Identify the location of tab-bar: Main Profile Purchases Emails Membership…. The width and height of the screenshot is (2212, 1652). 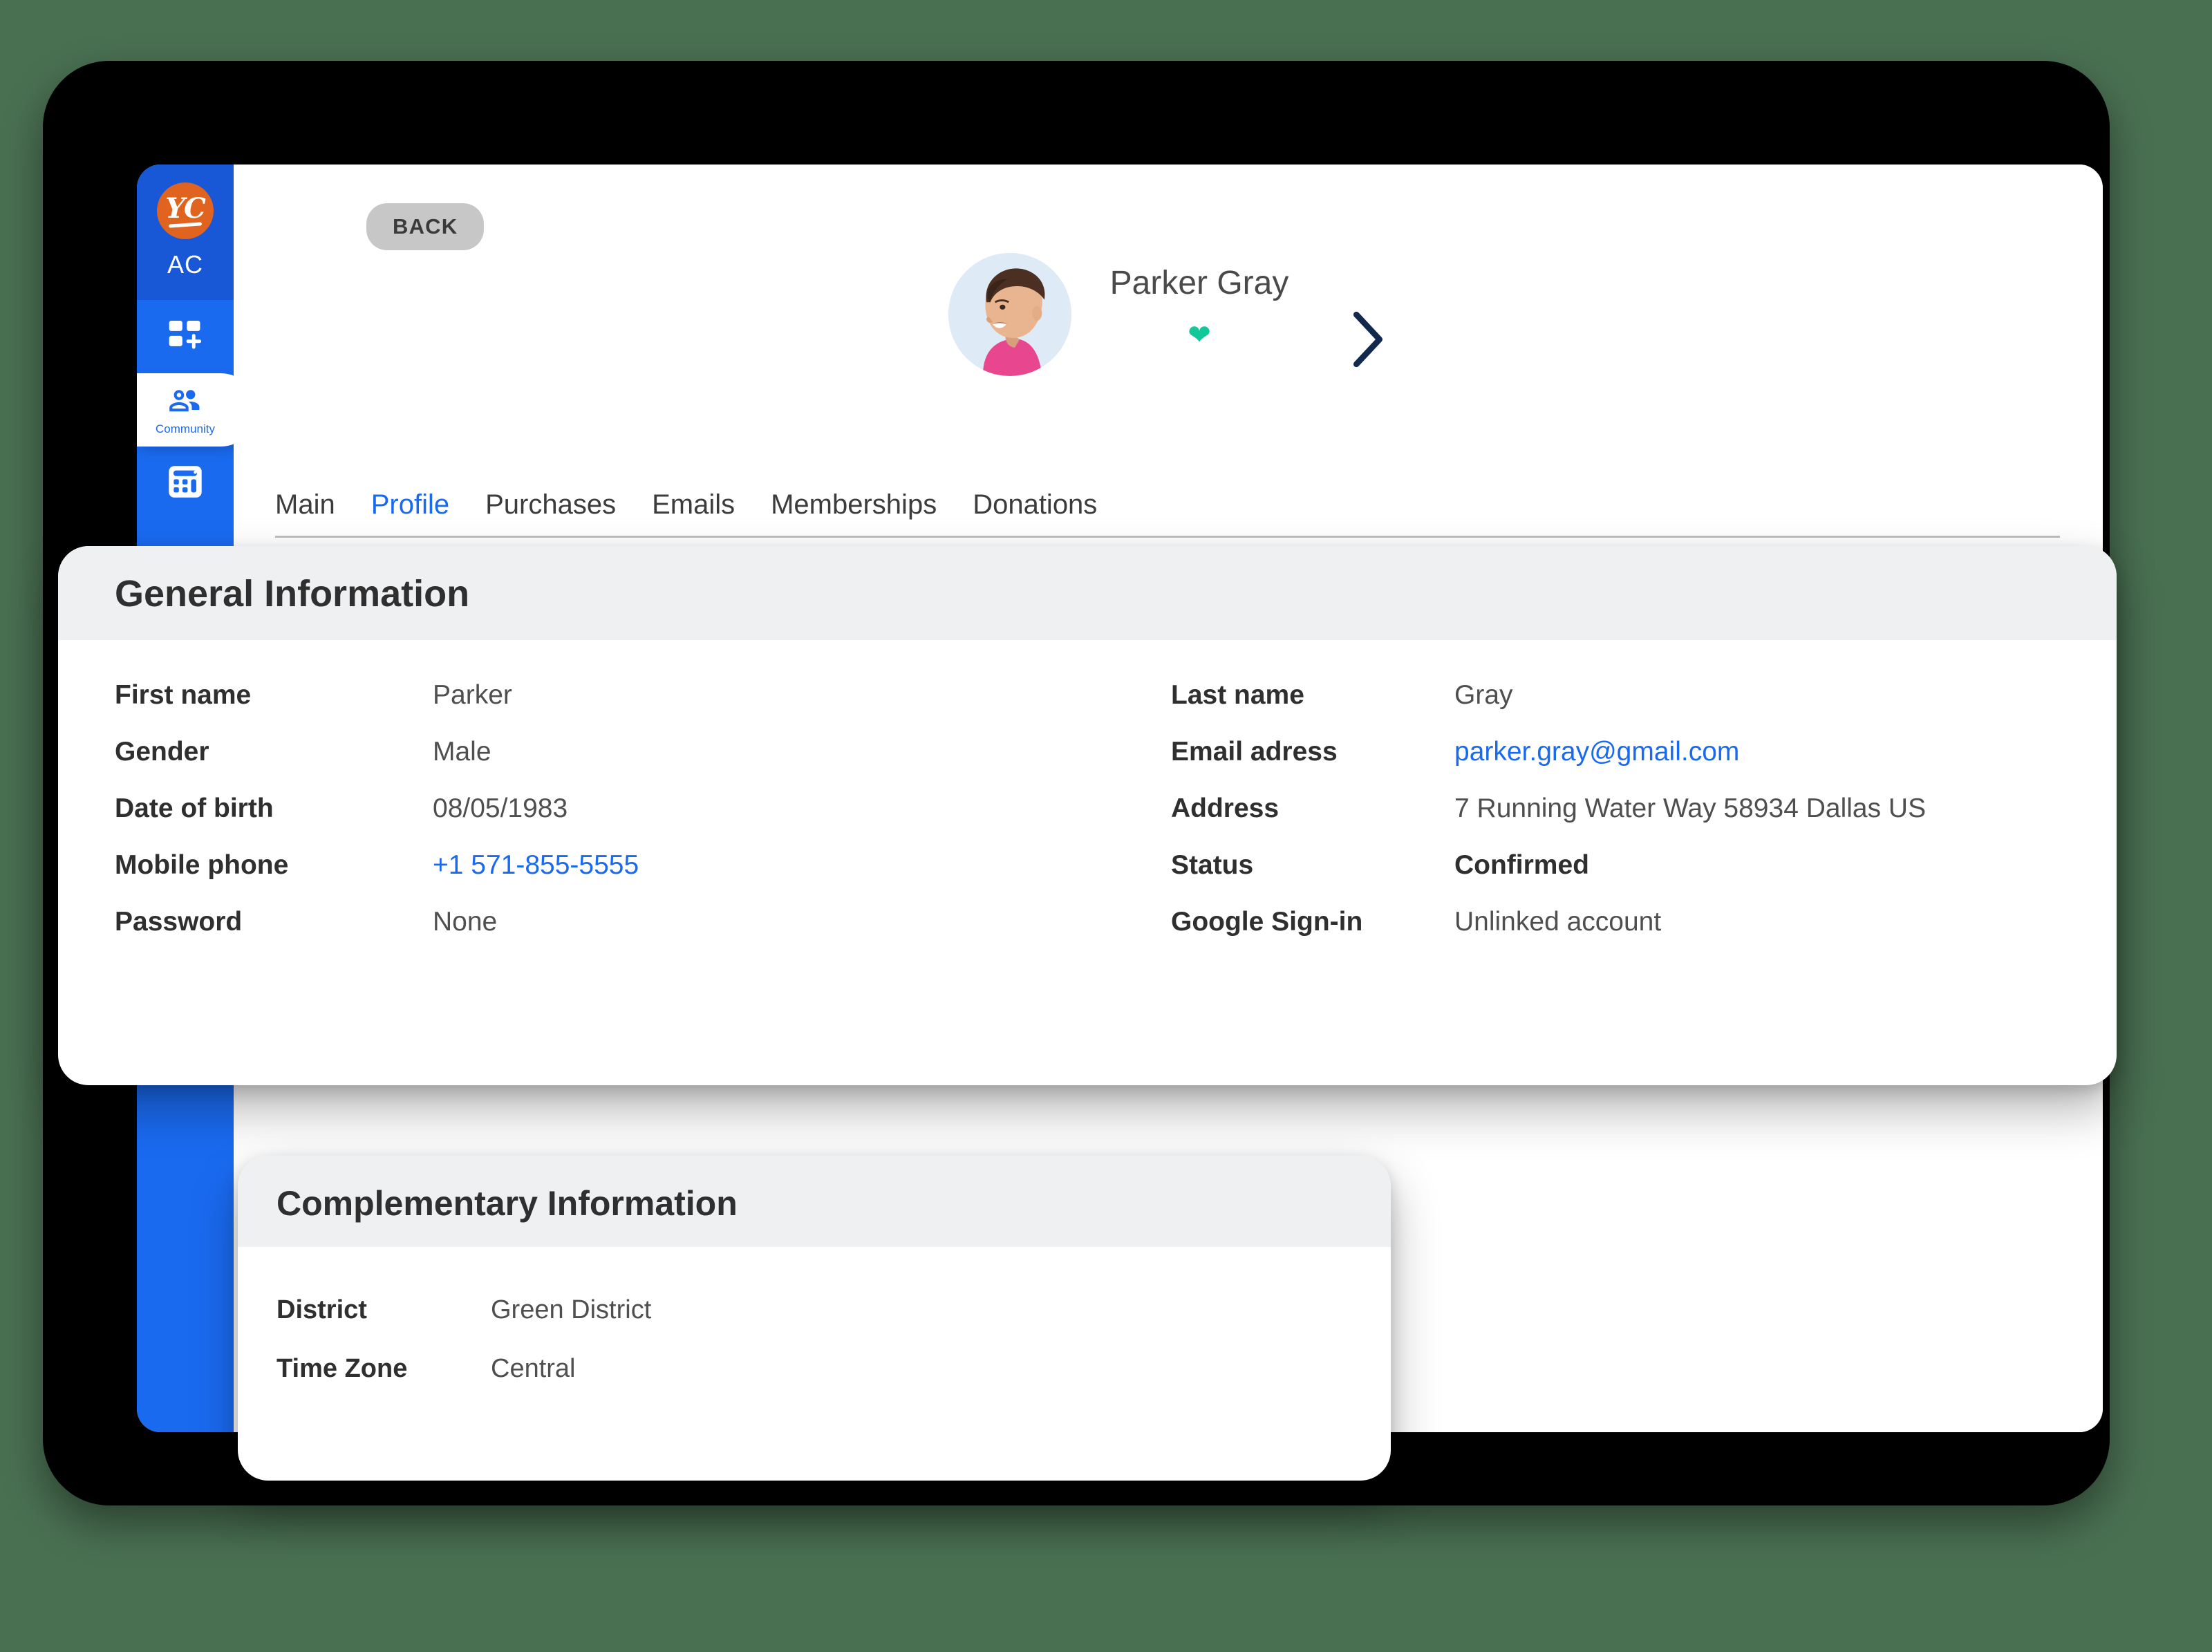
(1167, 513).